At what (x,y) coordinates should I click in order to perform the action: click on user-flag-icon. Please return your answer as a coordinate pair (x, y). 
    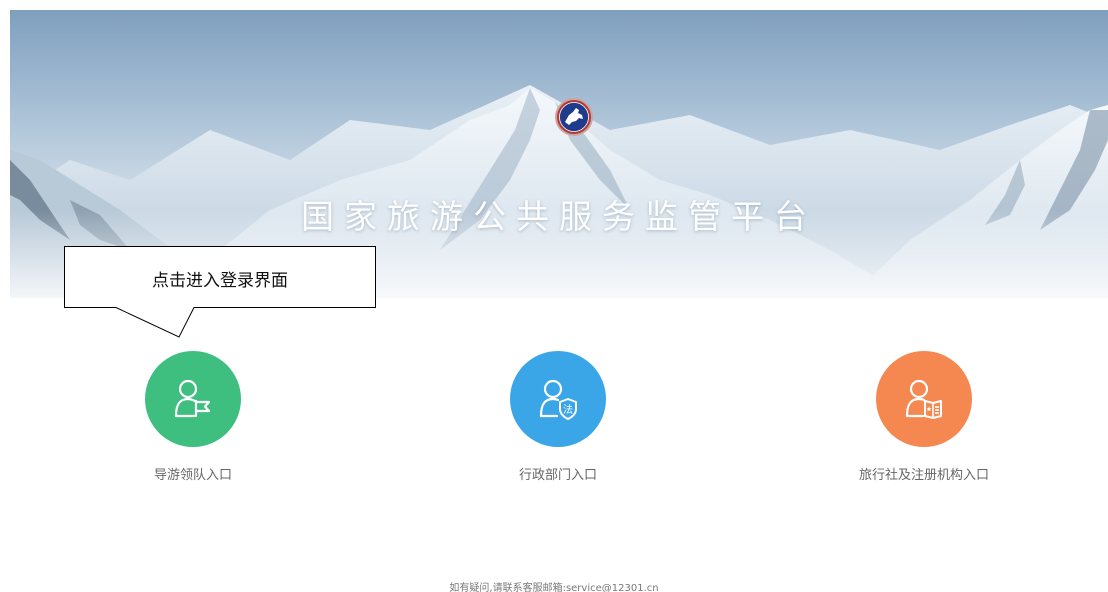
    Looking at the image, I should click on (192, 398).